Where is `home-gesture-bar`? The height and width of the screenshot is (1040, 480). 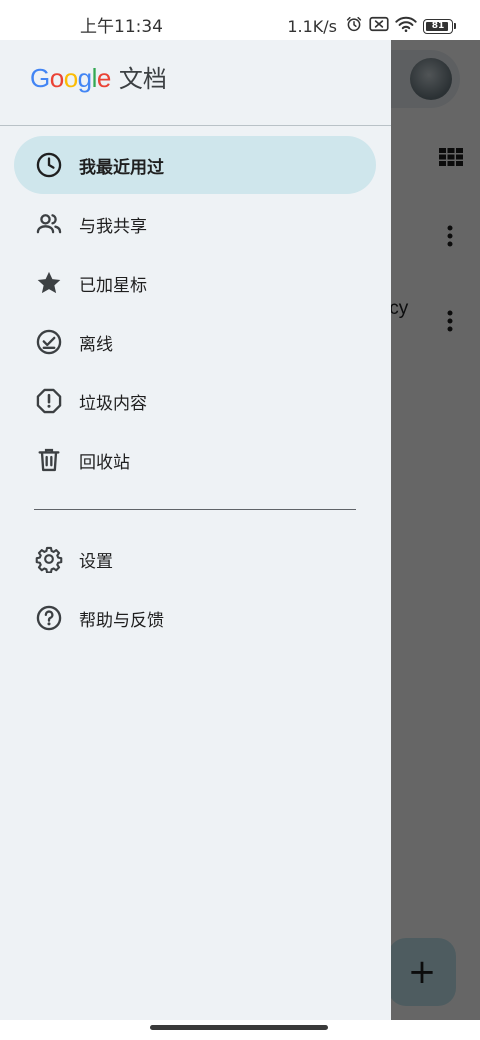 home-gesture-bar is located at coordinates (239, 1027).